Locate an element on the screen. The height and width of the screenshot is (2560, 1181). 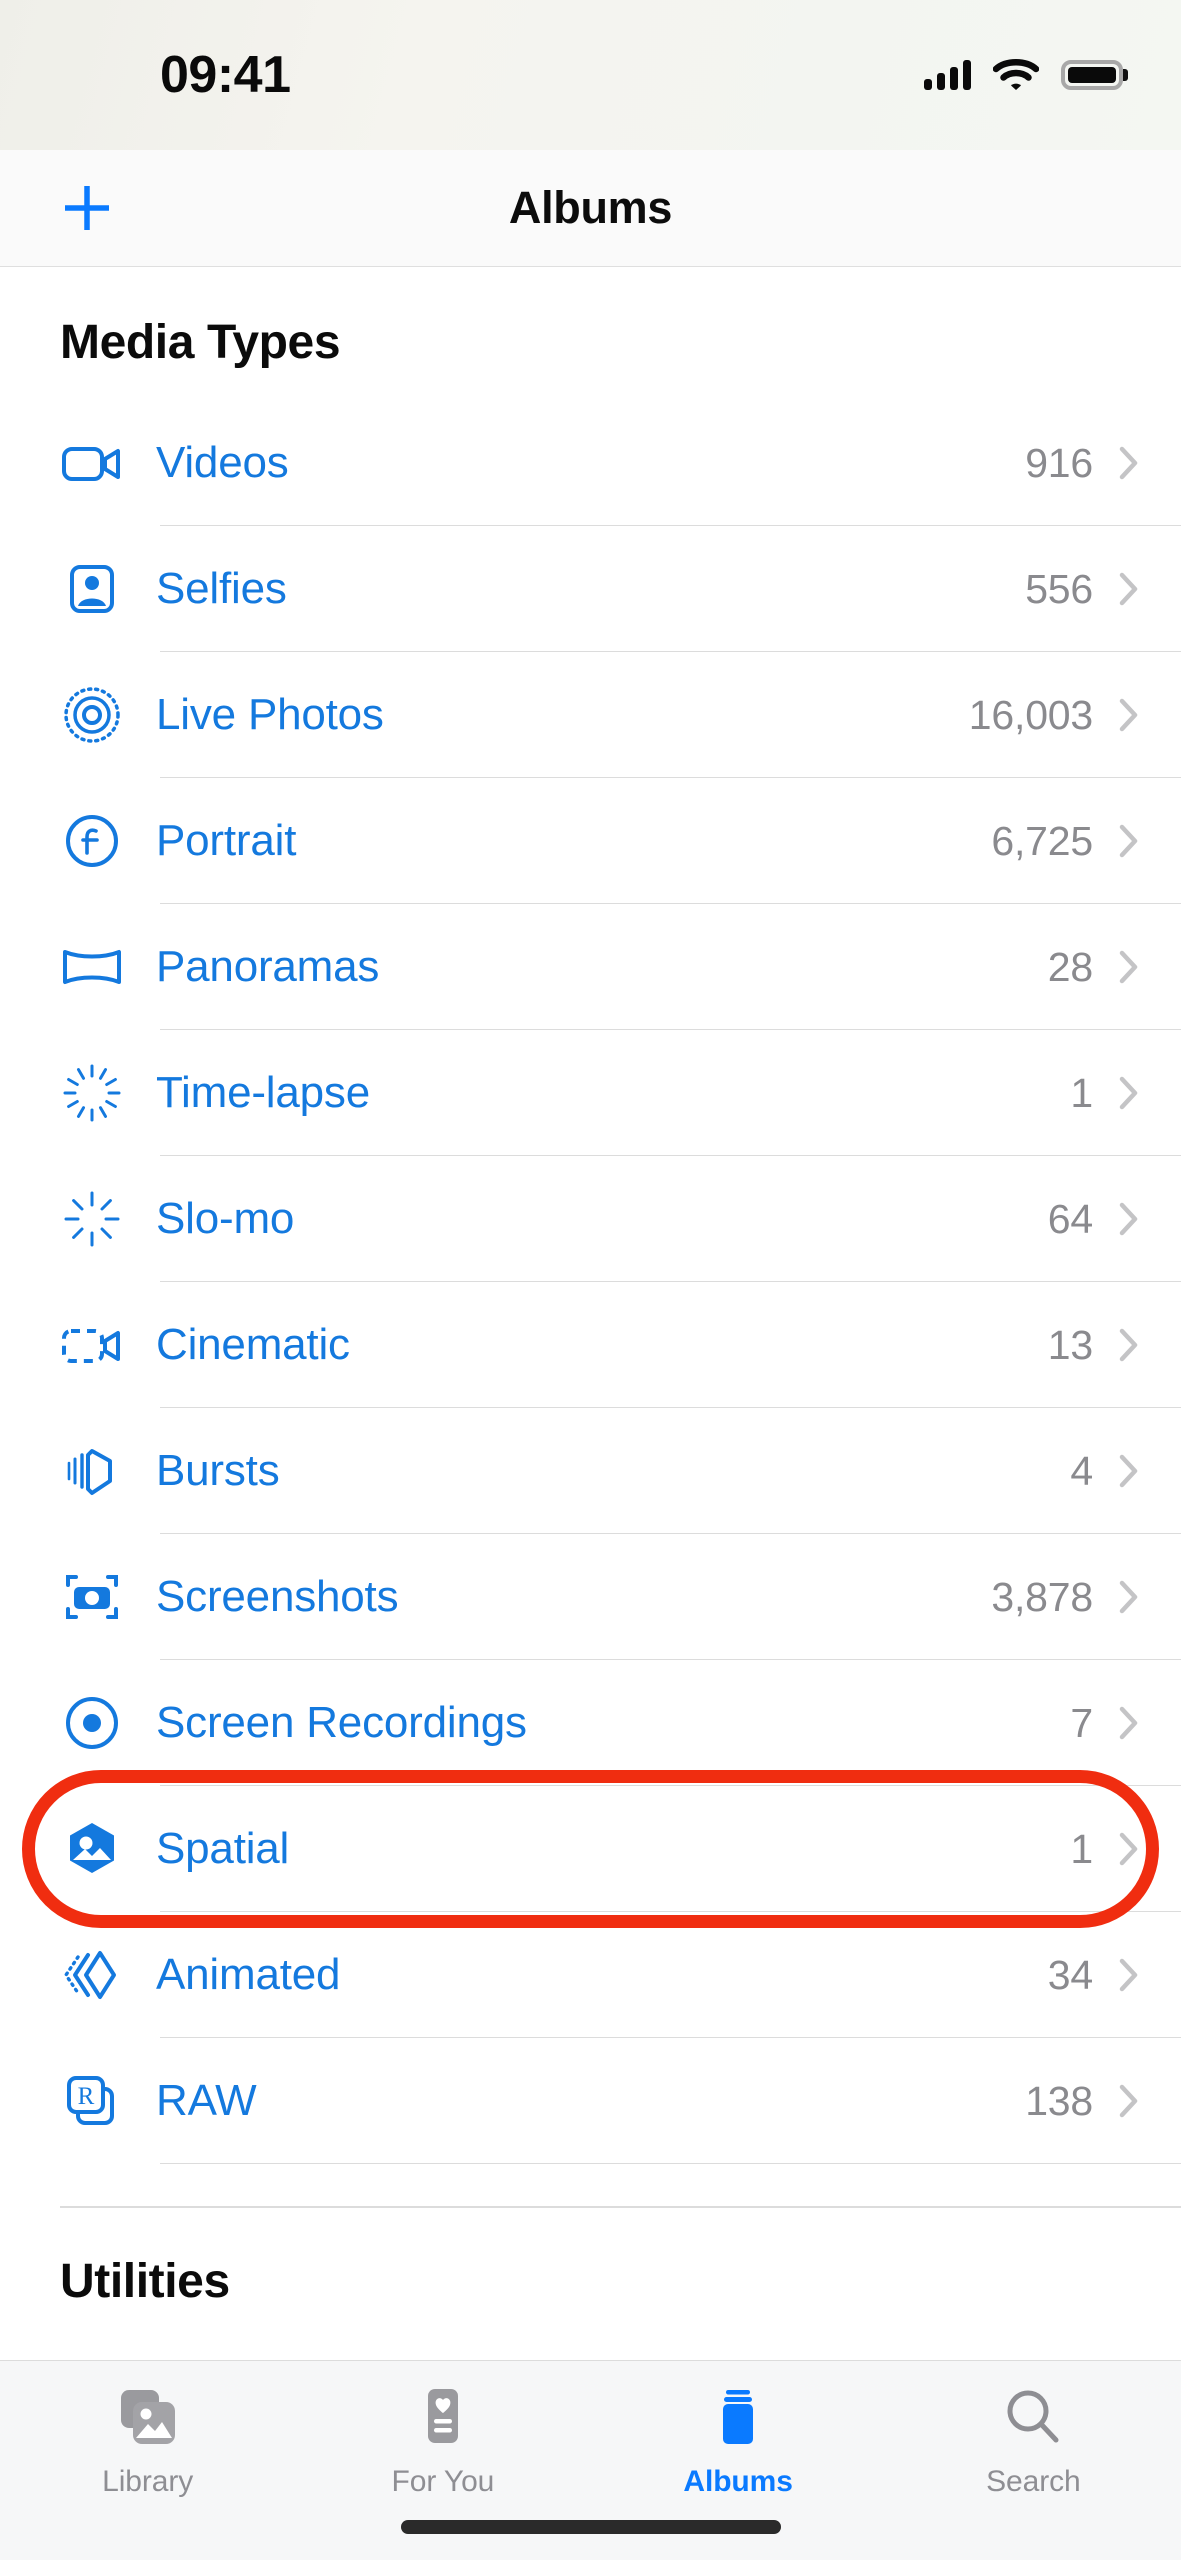
selfie-person-icon is located at coordinates (92, 589).